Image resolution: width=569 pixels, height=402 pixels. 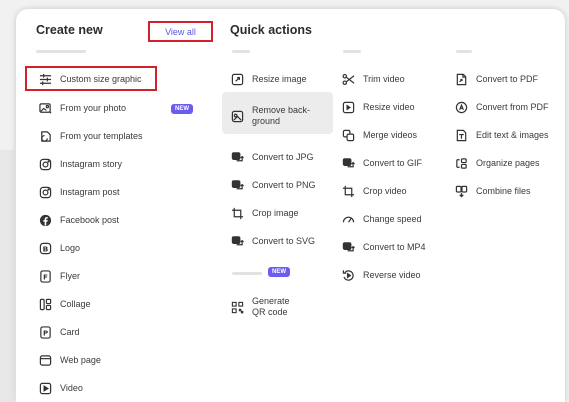 What do you see at coordinates (348, 79) in the screenshot?
I see `scissors-icon` at bounding box center [348, 79].